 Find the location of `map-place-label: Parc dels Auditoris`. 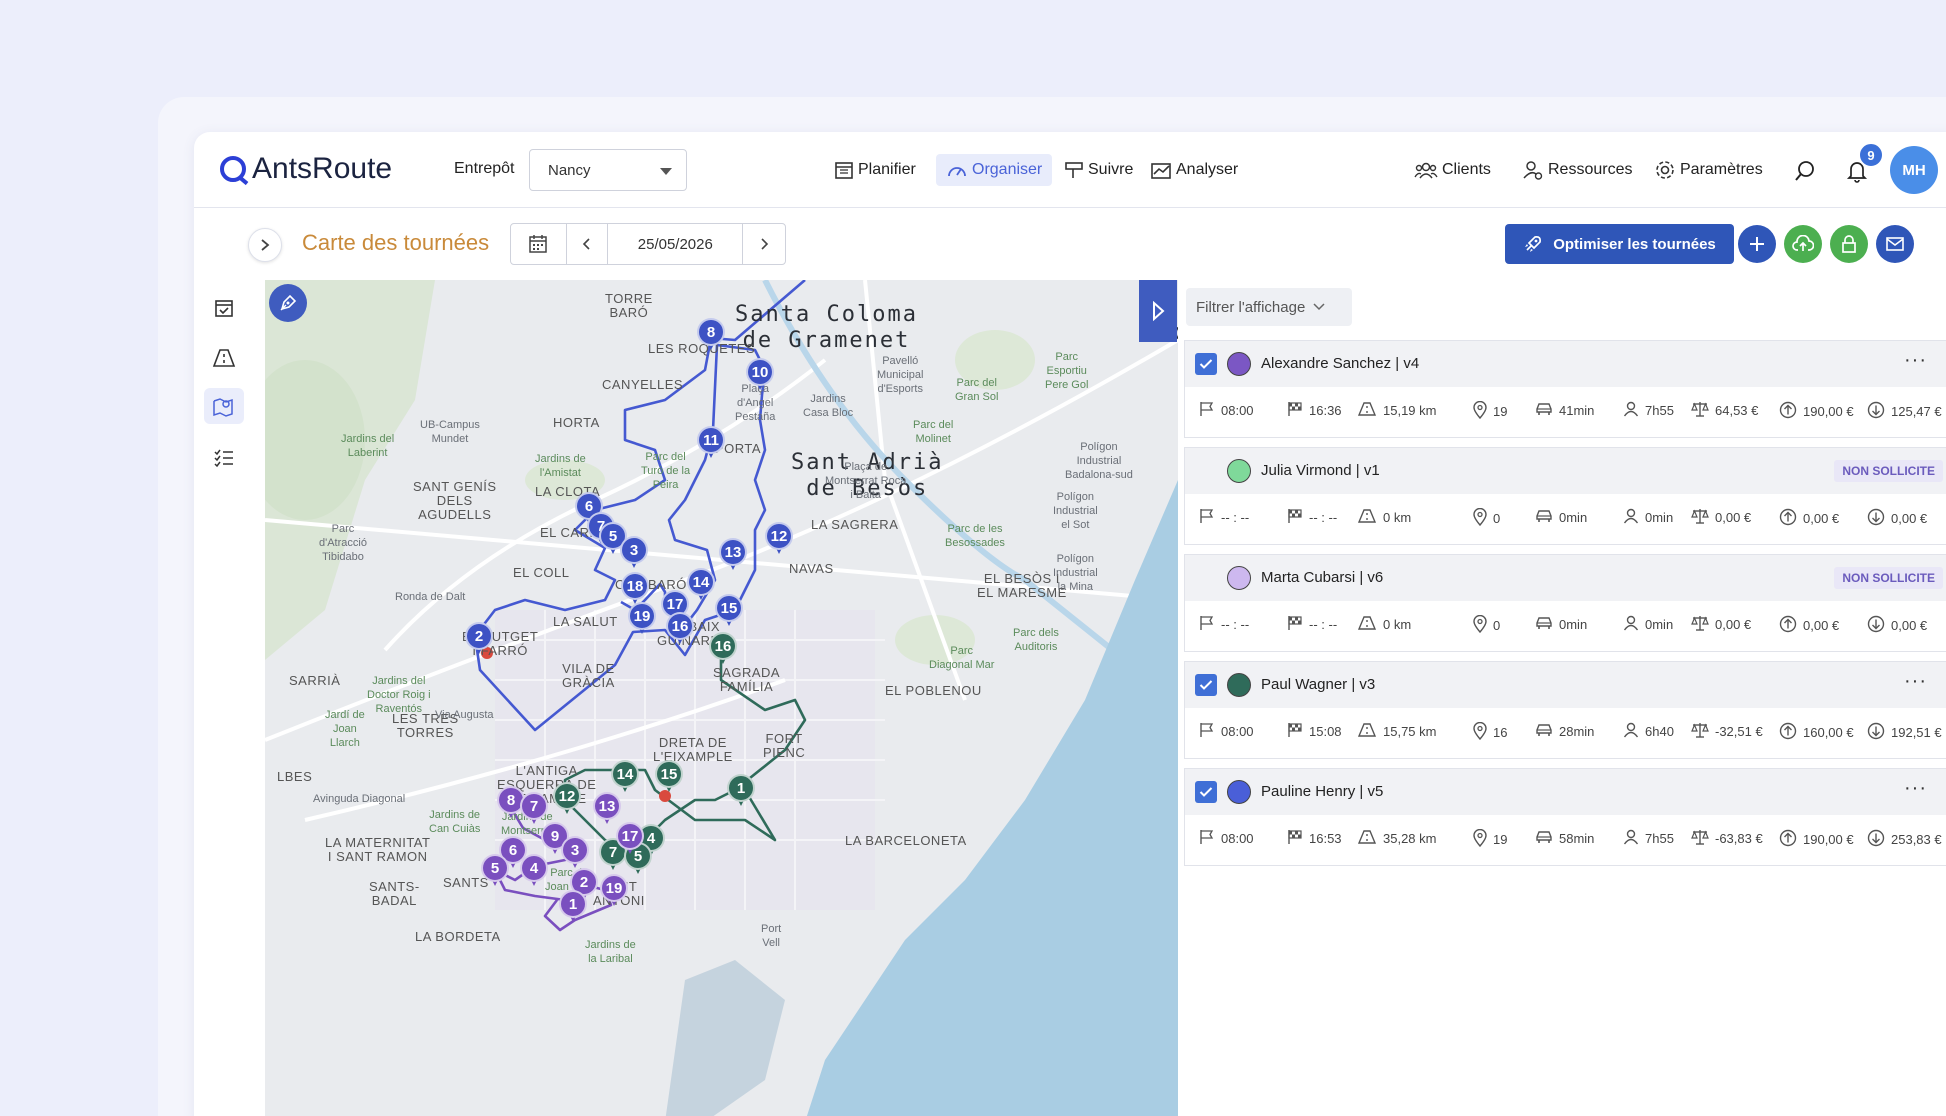

map-place-label: Parc dels Auditoris is located at coordinates (1036, 640).